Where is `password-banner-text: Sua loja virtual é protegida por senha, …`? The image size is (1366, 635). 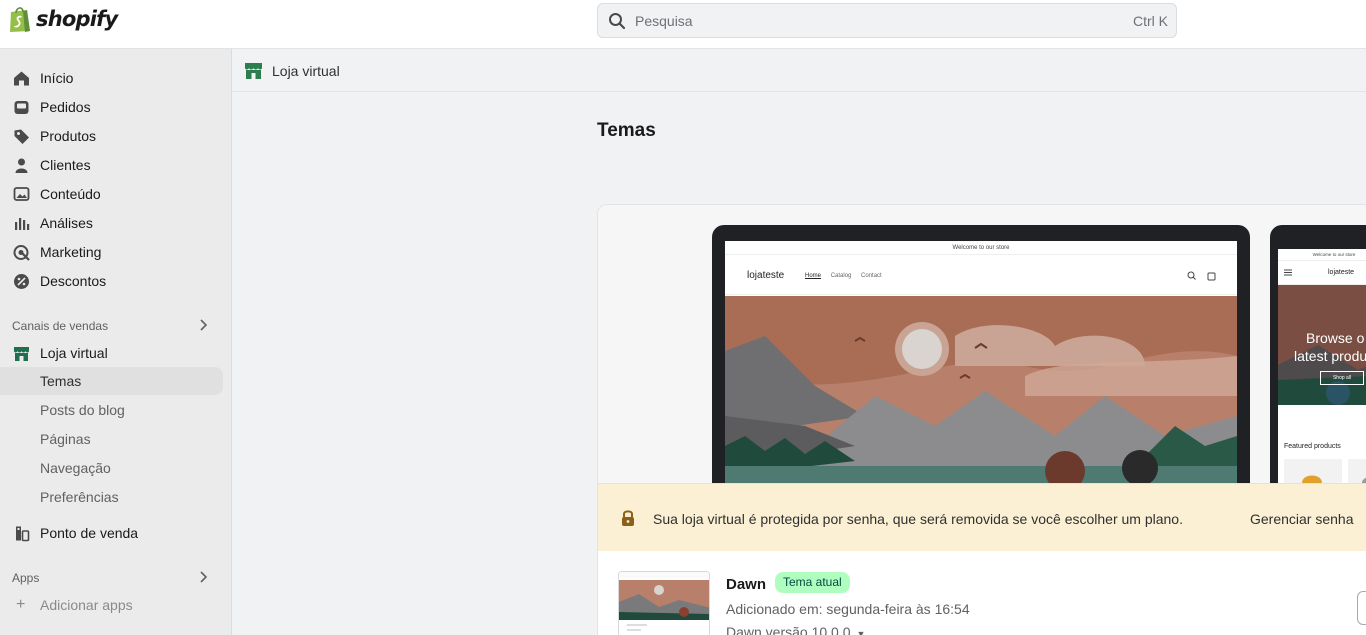
password-banner-text: Sua loja virtual é protegida por senha, … is located at coordinates (918, 519).